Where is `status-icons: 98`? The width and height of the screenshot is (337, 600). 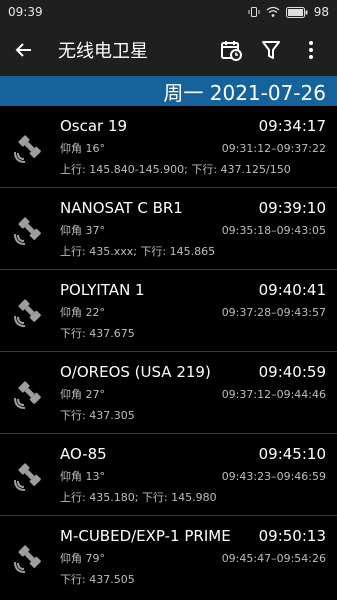 status-icons: 98 is located at coordinates (288, 12).